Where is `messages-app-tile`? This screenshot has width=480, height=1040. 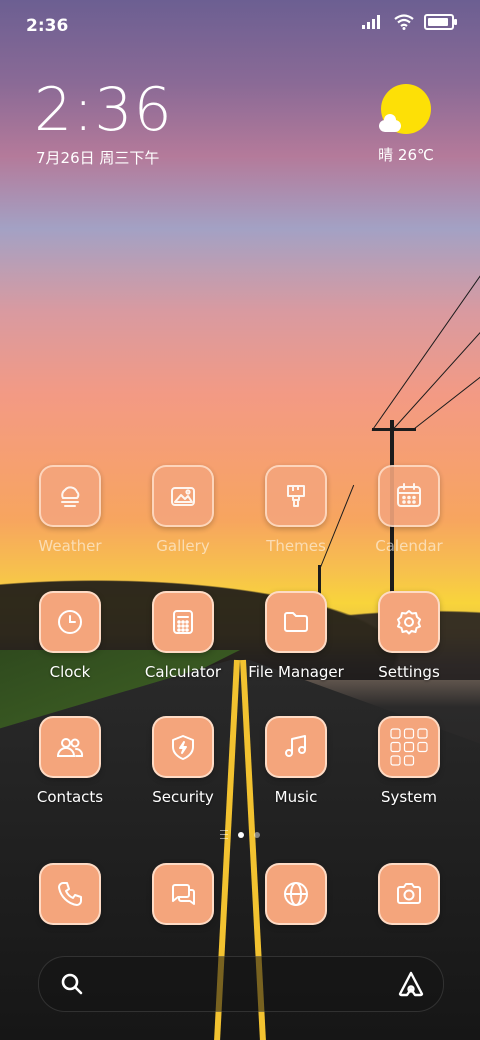 messages-app-tile is located at coordinates (183, 894).